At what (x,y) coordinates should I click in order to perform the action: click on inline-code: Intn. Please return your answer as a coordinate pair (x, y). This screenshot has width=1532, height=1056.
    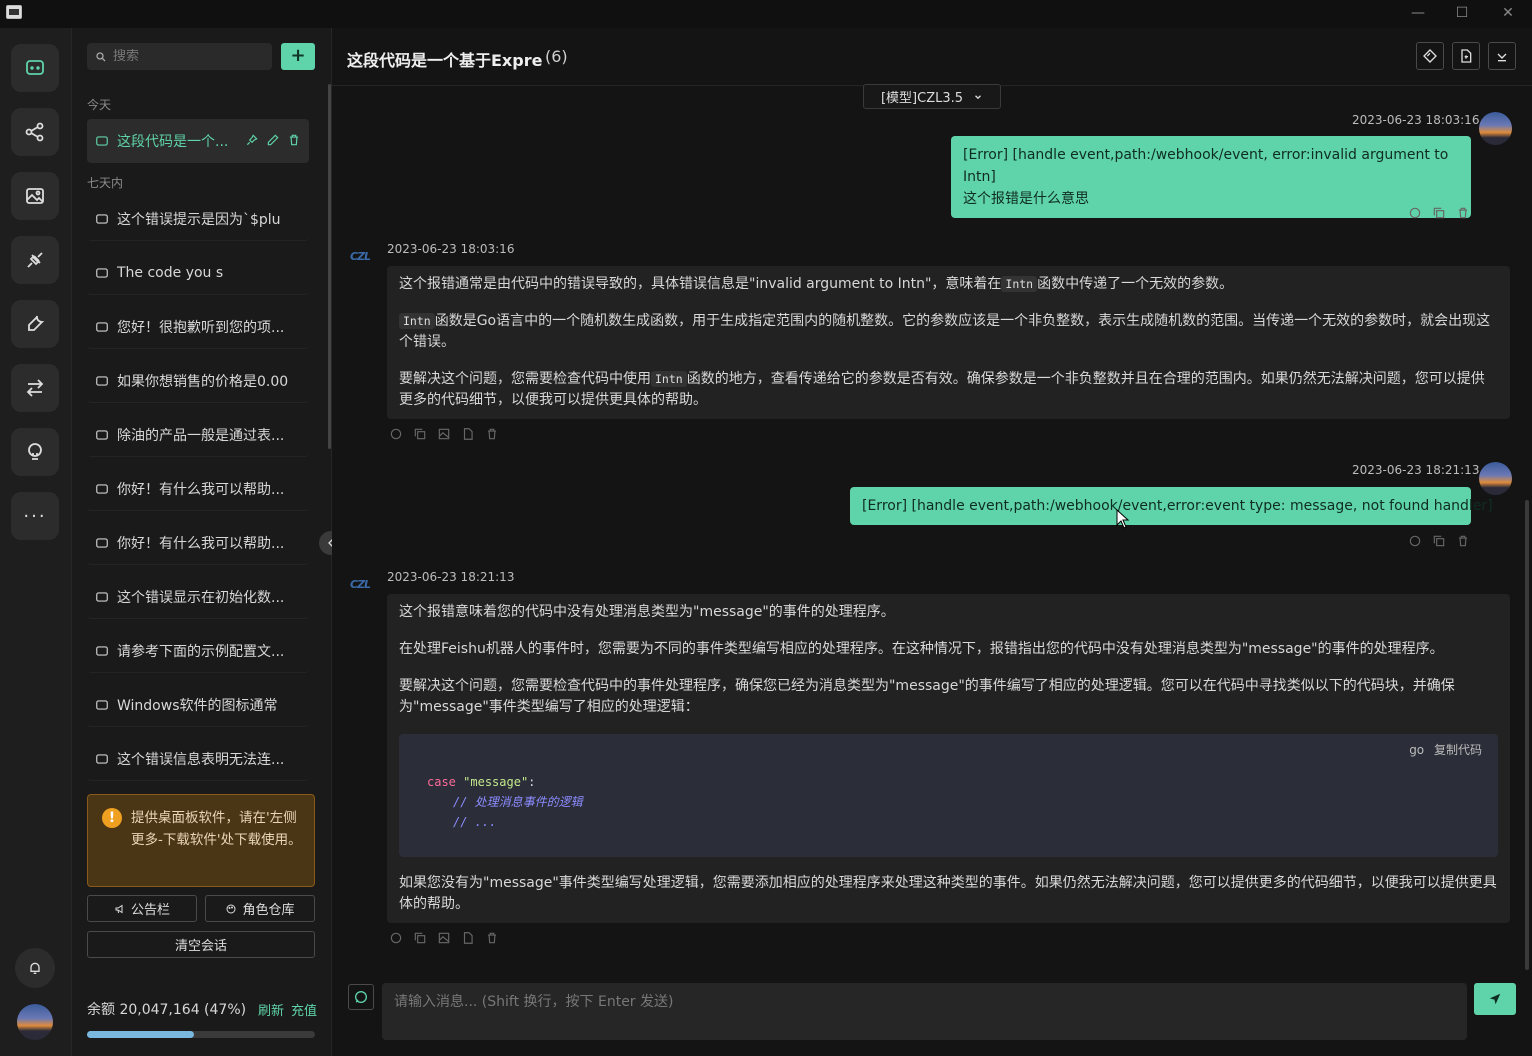
    Looking at the image, I should click on (669, 379).